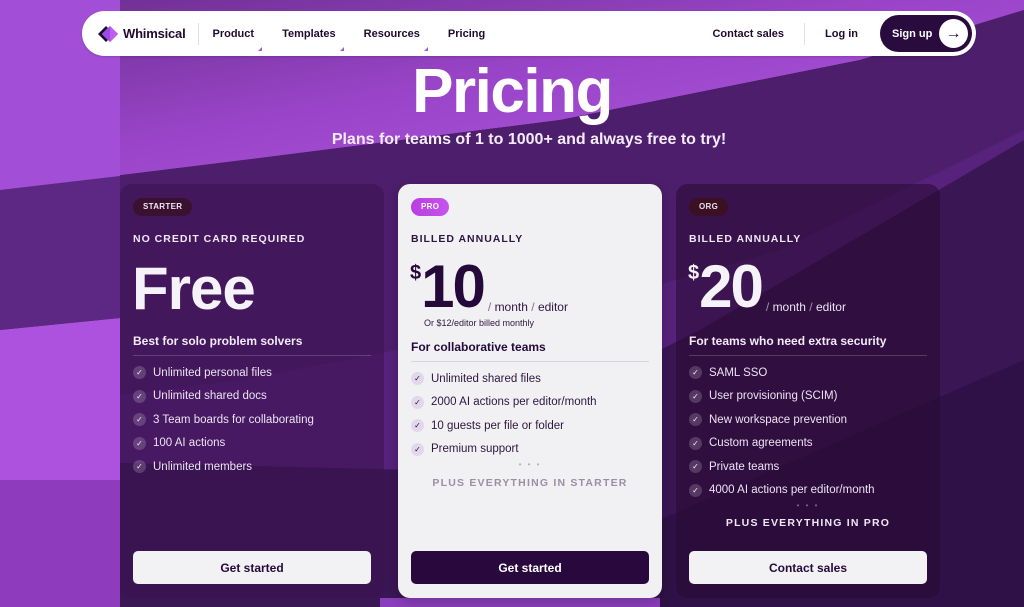  Describe the element at coordinates (744, 466) in the screenshot. I see `feature-text: Private teams` at that location.